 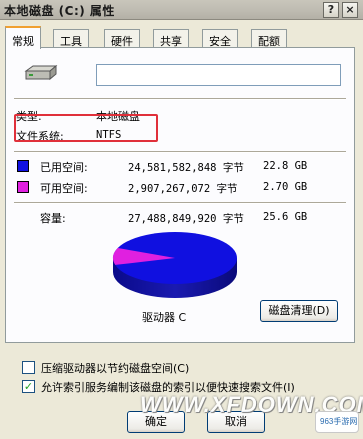 I want to click on used-space-label: 已用空间:, so click(x=64, y=167).